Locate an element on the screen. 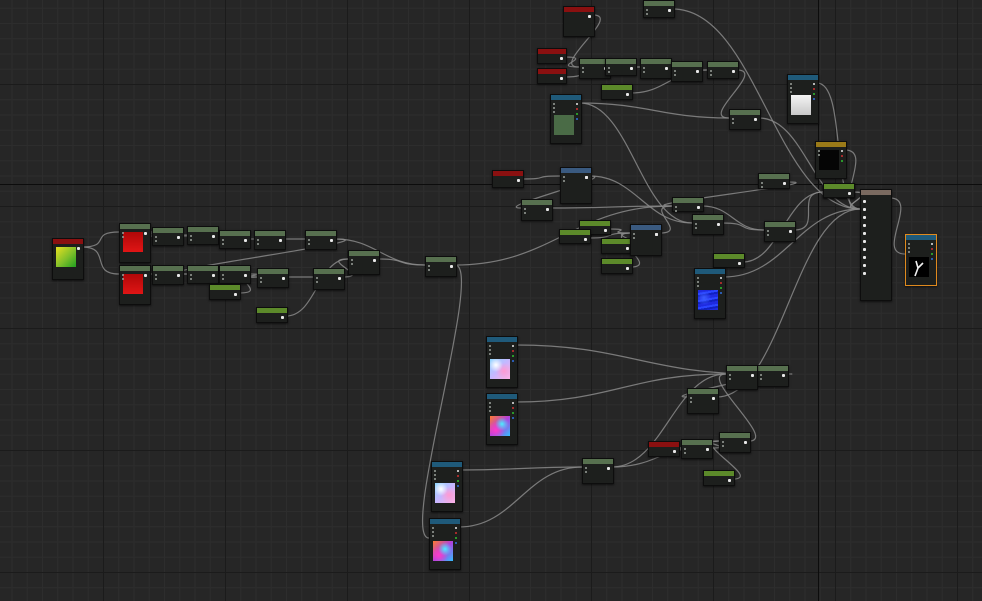 This screenshot has width=982, height=601. material-node-coordinate is located at coordinates (646, 240).